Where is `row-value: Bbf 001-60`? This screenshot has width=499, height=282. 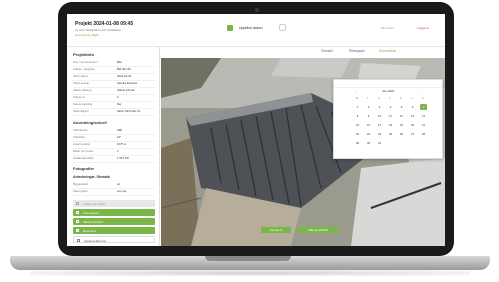
row-value: Bbf 001-60 is located at coordinates (124, 69).